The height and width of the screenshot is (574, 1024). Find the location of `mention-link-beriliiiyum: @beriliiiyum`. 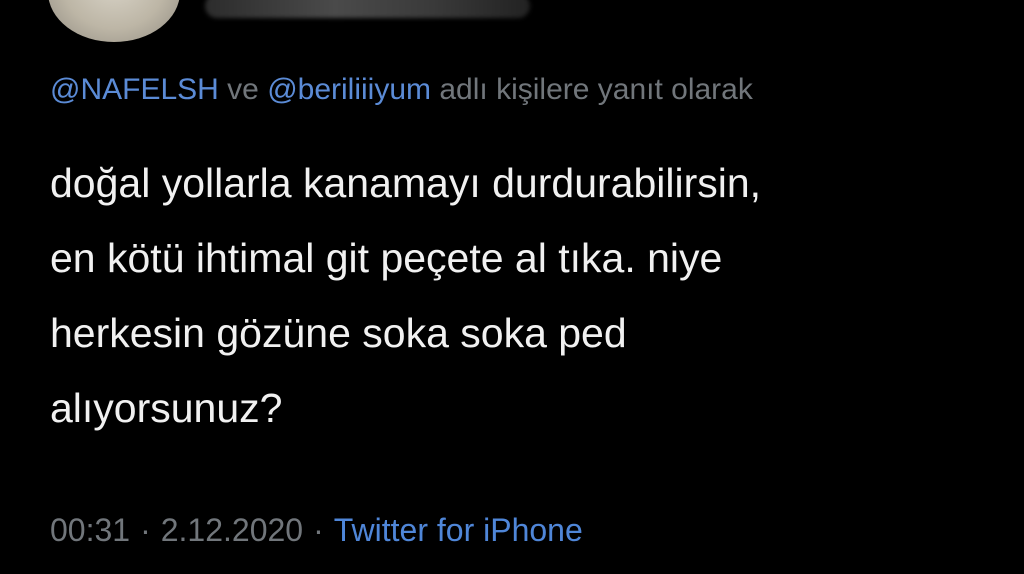

mention-link-beriliiiyum: @beriliiiyum is located at coordinates (349, 89).